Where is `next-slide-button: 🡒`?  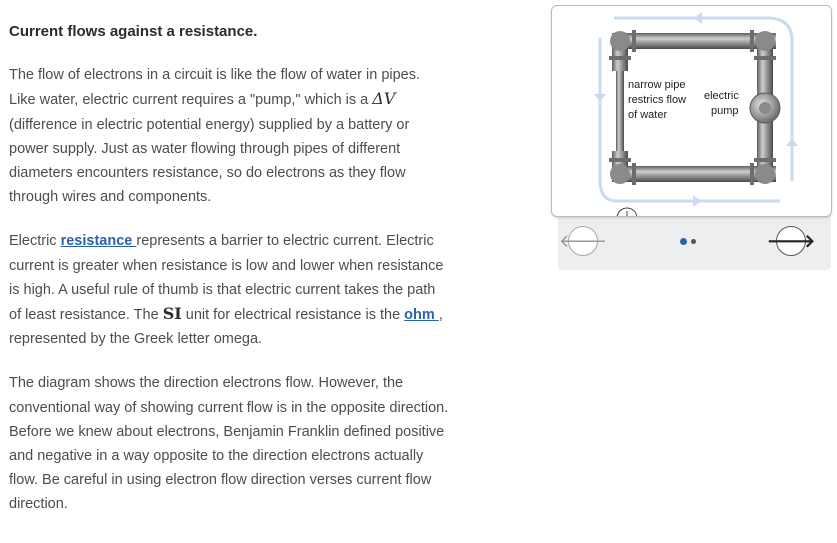
next-slide-button: 🡒 is located at coordinates (791, 241).